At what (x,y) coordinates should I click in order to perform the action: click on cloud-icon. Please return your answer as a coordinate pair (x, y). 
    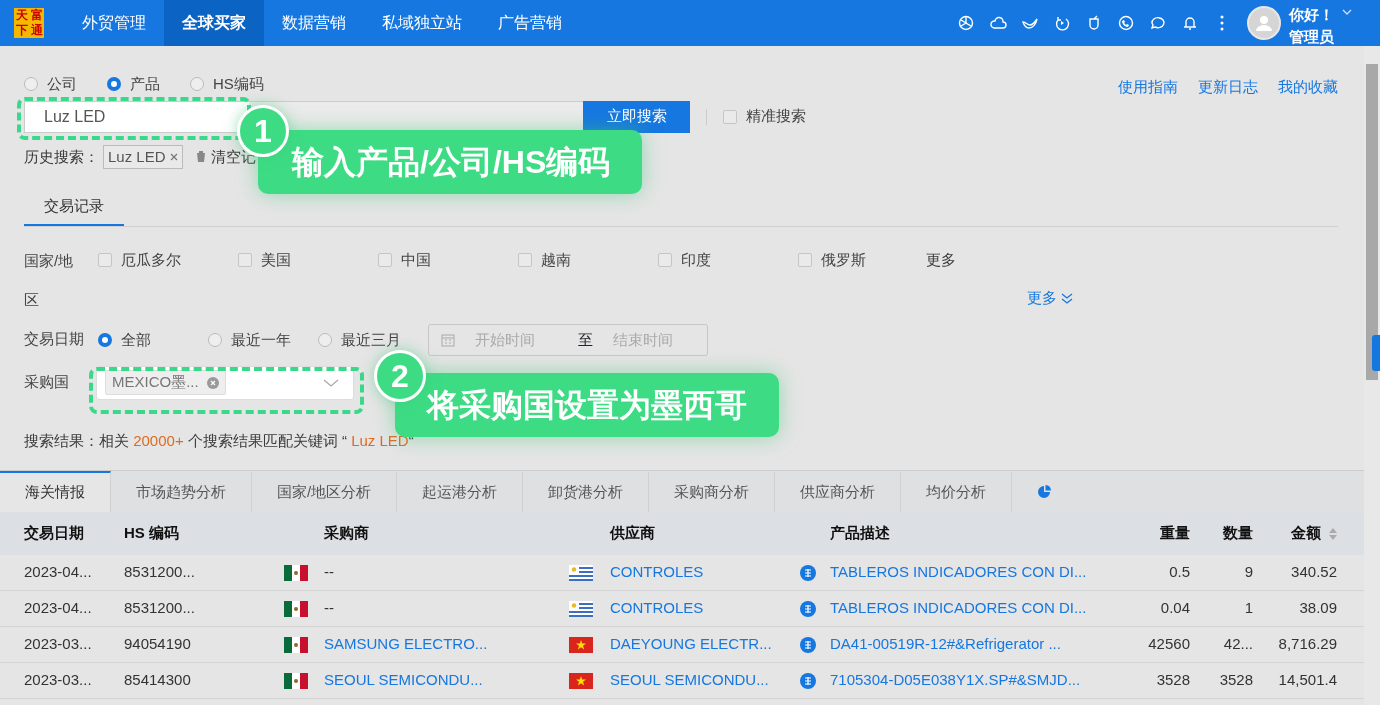
    Looking at the image, I should click on (998, 23).